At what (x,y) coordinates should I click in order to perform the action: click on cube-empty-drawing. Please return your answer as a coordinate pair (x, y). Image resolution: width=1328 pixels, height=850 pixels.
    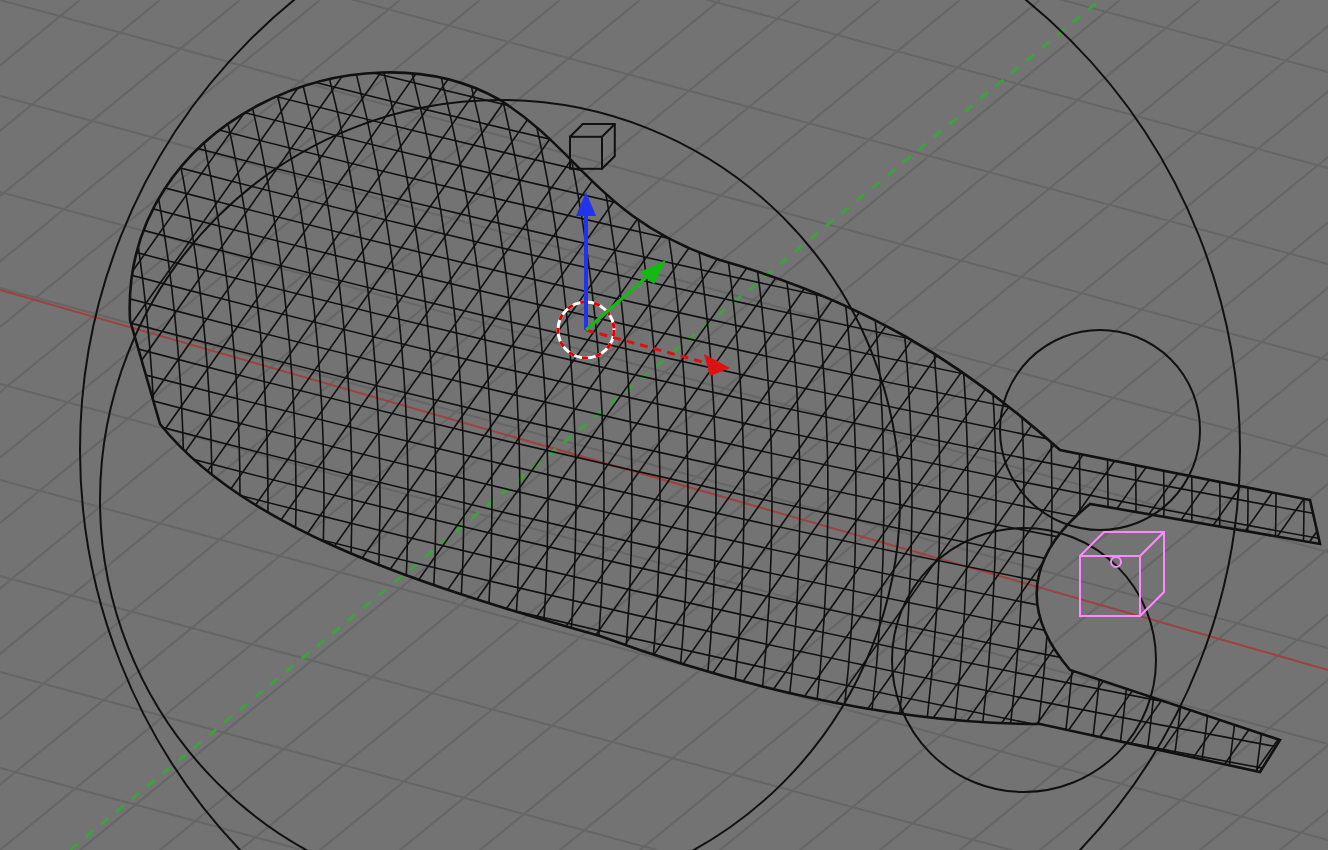
    Looking at the image, I should click on (592, 146).